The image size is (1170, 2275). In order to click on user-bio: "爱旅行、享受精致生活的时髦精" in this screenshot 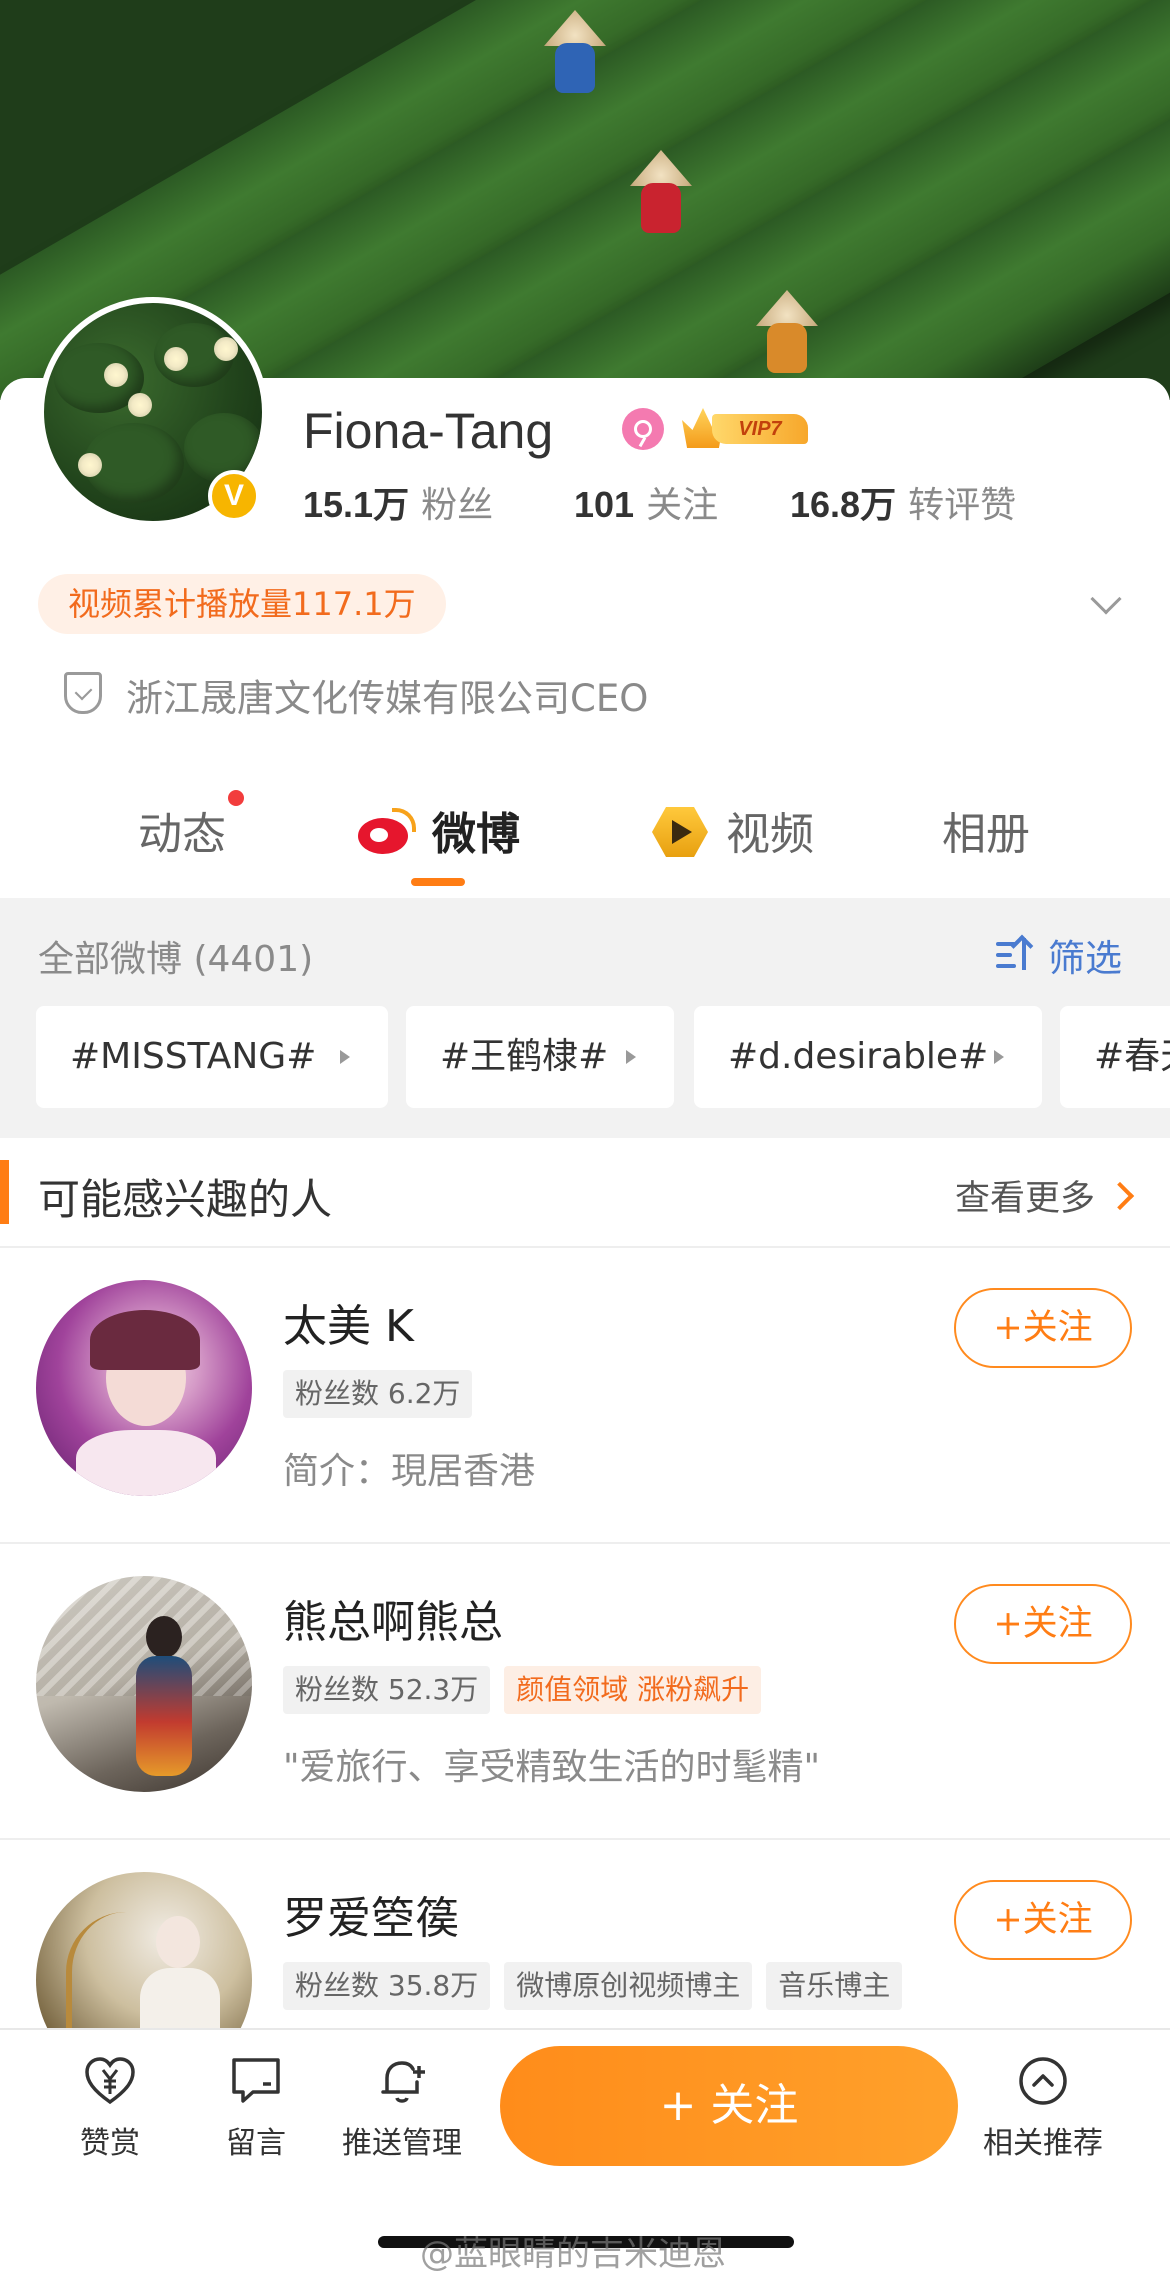, I will do `click(552, 1767)`.